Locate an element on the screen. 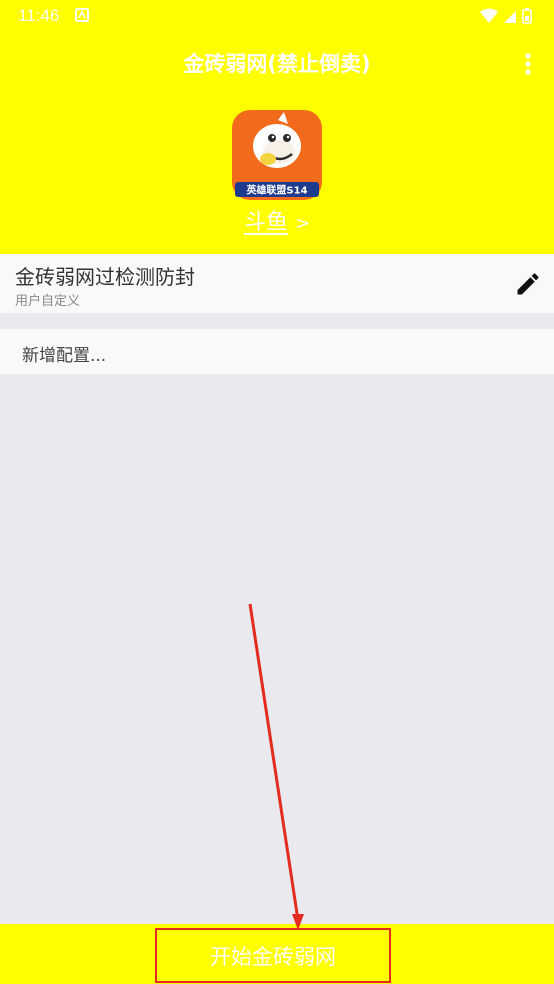  profile-title: 金砖弱网过检测防封 is located at coordinates (105, 277).